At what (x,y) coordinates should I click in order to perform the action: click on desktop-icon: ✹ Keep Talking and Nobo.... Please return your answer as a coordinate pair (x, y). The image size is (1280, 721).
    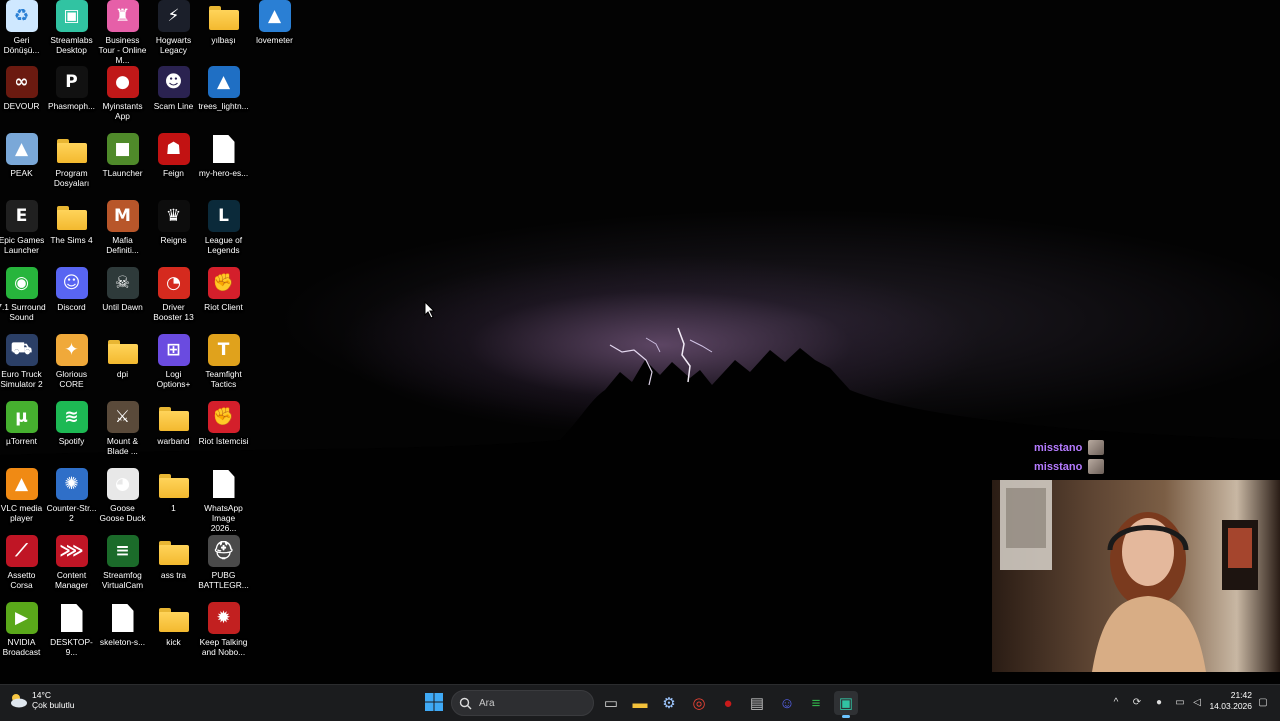
    Looking at the image, I should click on (223, 629).